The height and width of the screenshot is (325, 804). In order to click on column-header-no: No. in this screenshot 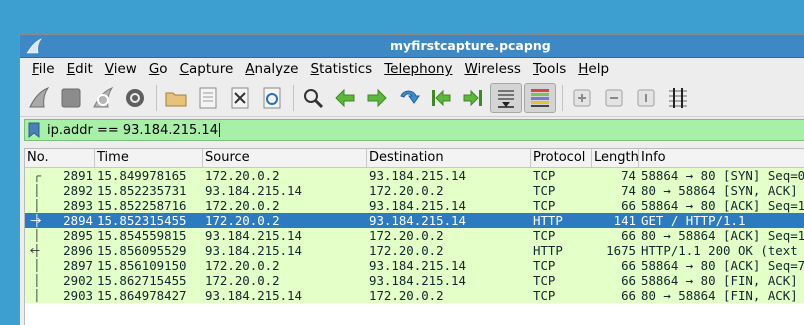, I will do `click(60, 158)`.